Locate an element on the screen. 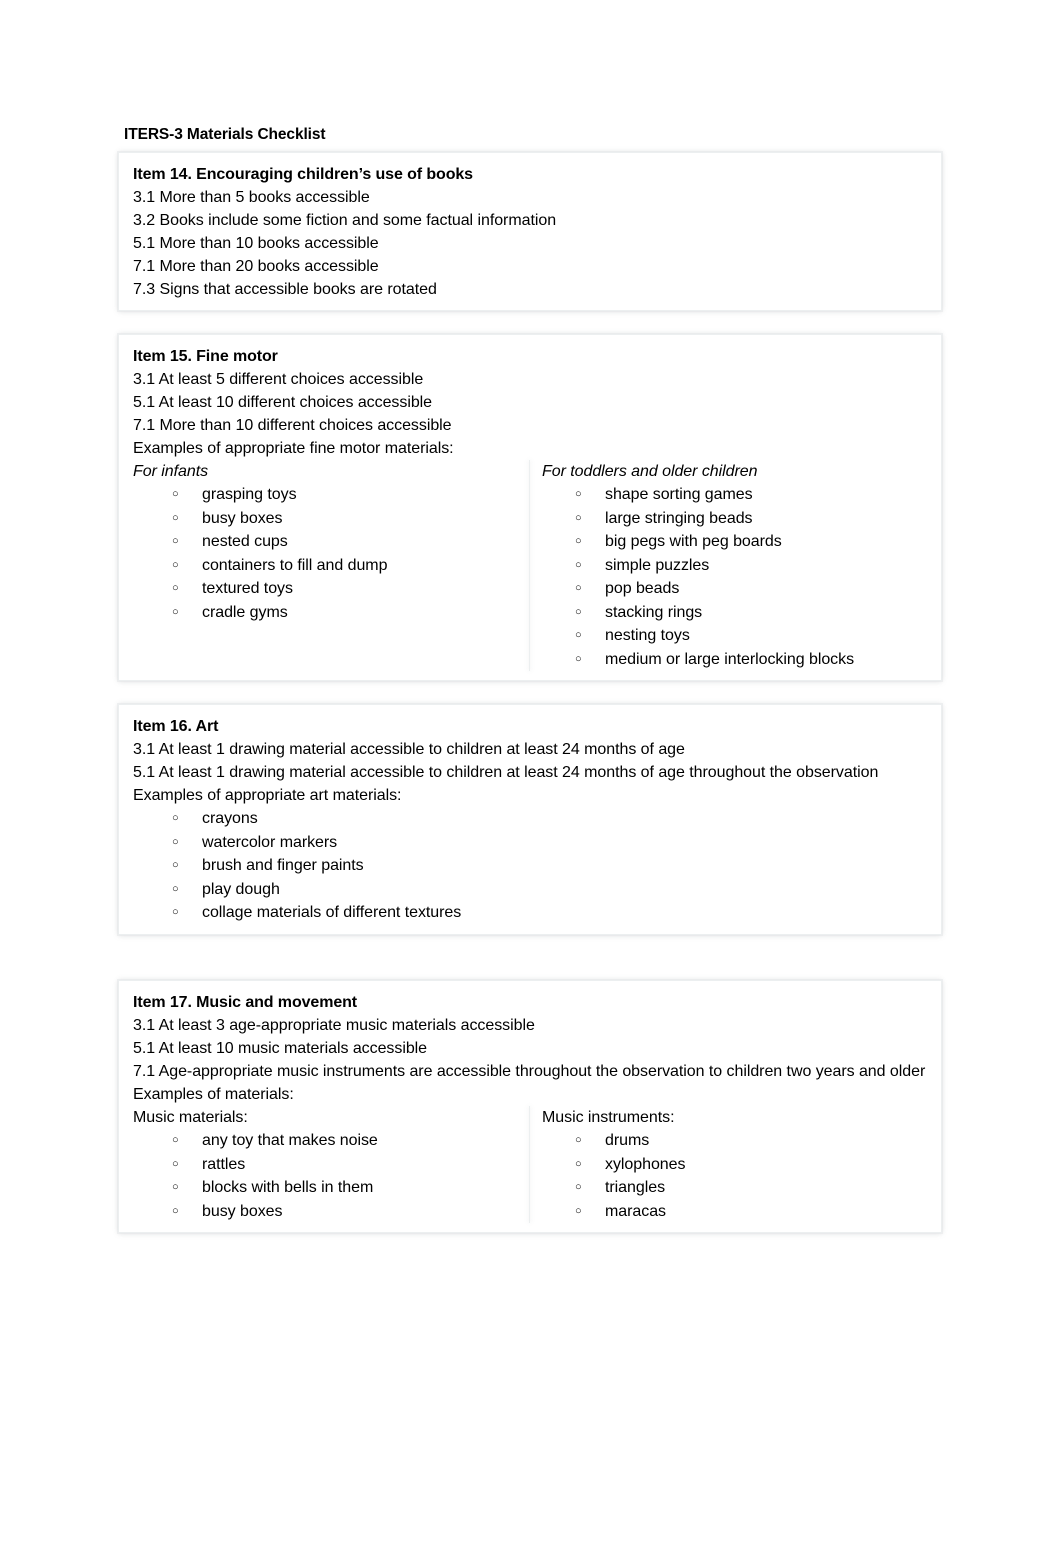 Image resolution: width=1062 pixels, height=1556 pixels. list-item: ○ play dough is located at coordinates (530, 890).